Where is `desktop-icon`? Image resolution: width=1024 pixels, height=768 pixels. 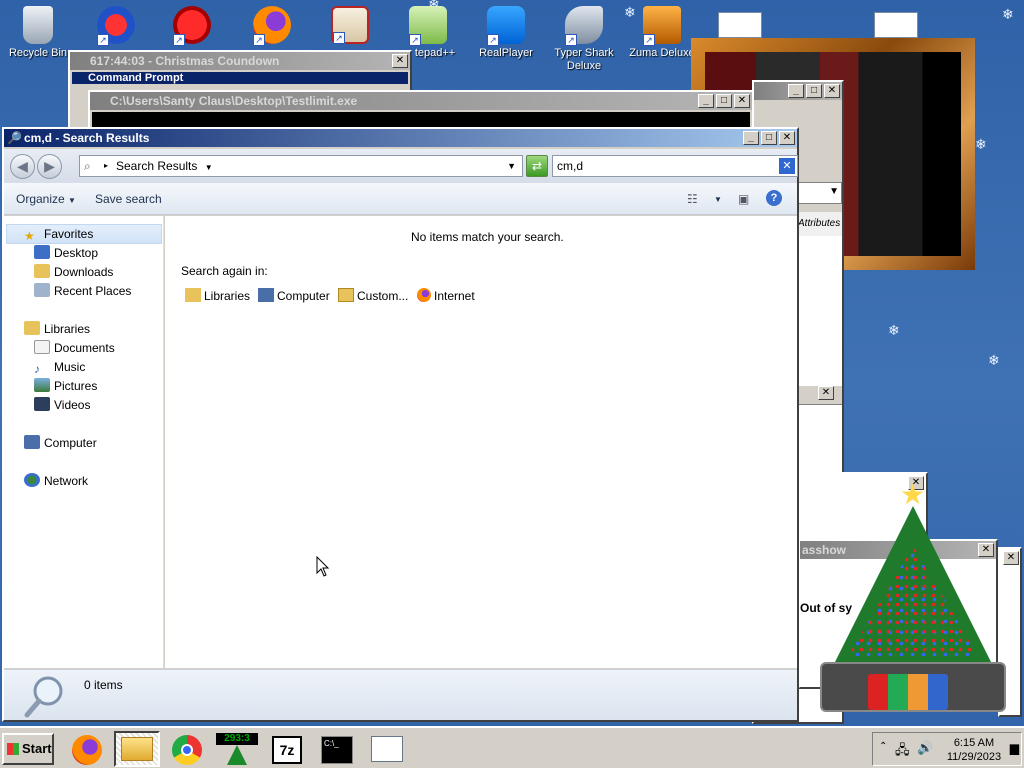 desktop-icon is located at coordinates (42, 252).